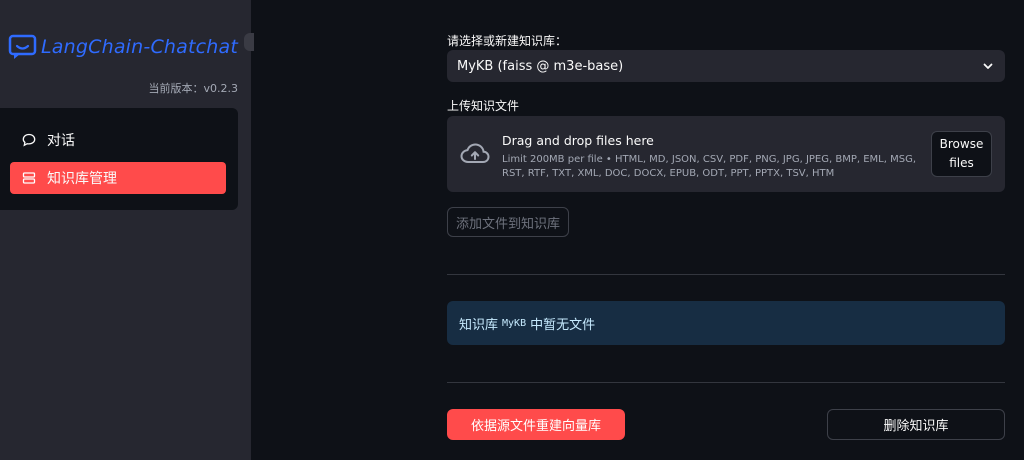 Image resolution: width=1024 pixels, height=460 pixels. I want to click on rebuild-vector-store-button: 依据源文件重建向量库, so click(536, 424).